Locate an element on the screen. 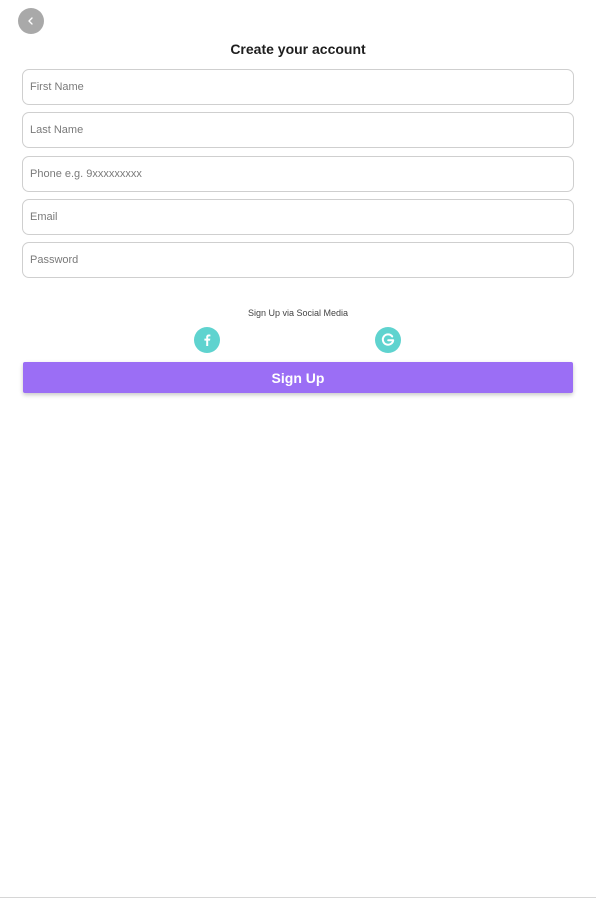 The width and height of the screenshot is (596, 900). chevron-left-icon is located at coordinates (31, 21).